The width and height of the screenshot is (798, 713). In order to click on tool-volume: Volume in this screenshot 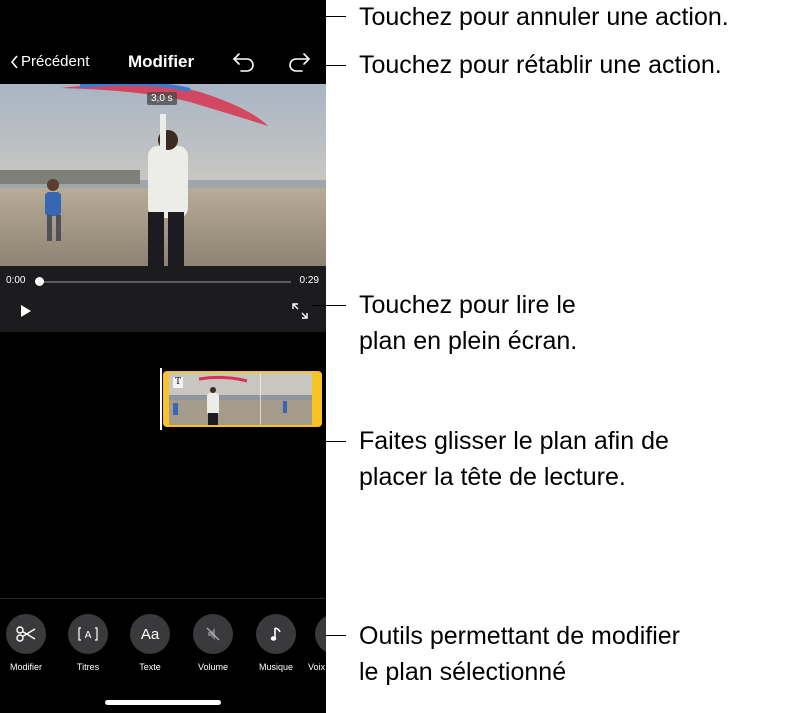, I will do `click(213, 643)`.